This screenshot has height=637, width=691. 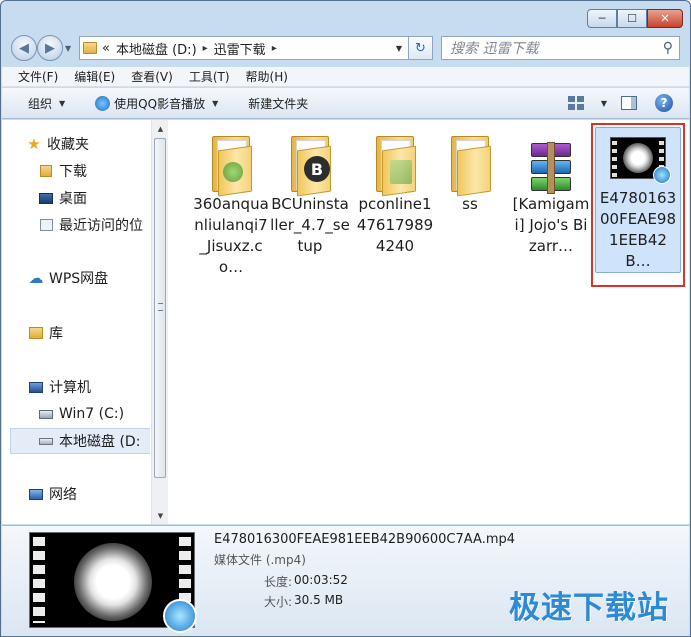 What do you see at coordinates (629, 103) in the screenshot?
I see `preview-pane-icon` at bounding box center [629, 103].